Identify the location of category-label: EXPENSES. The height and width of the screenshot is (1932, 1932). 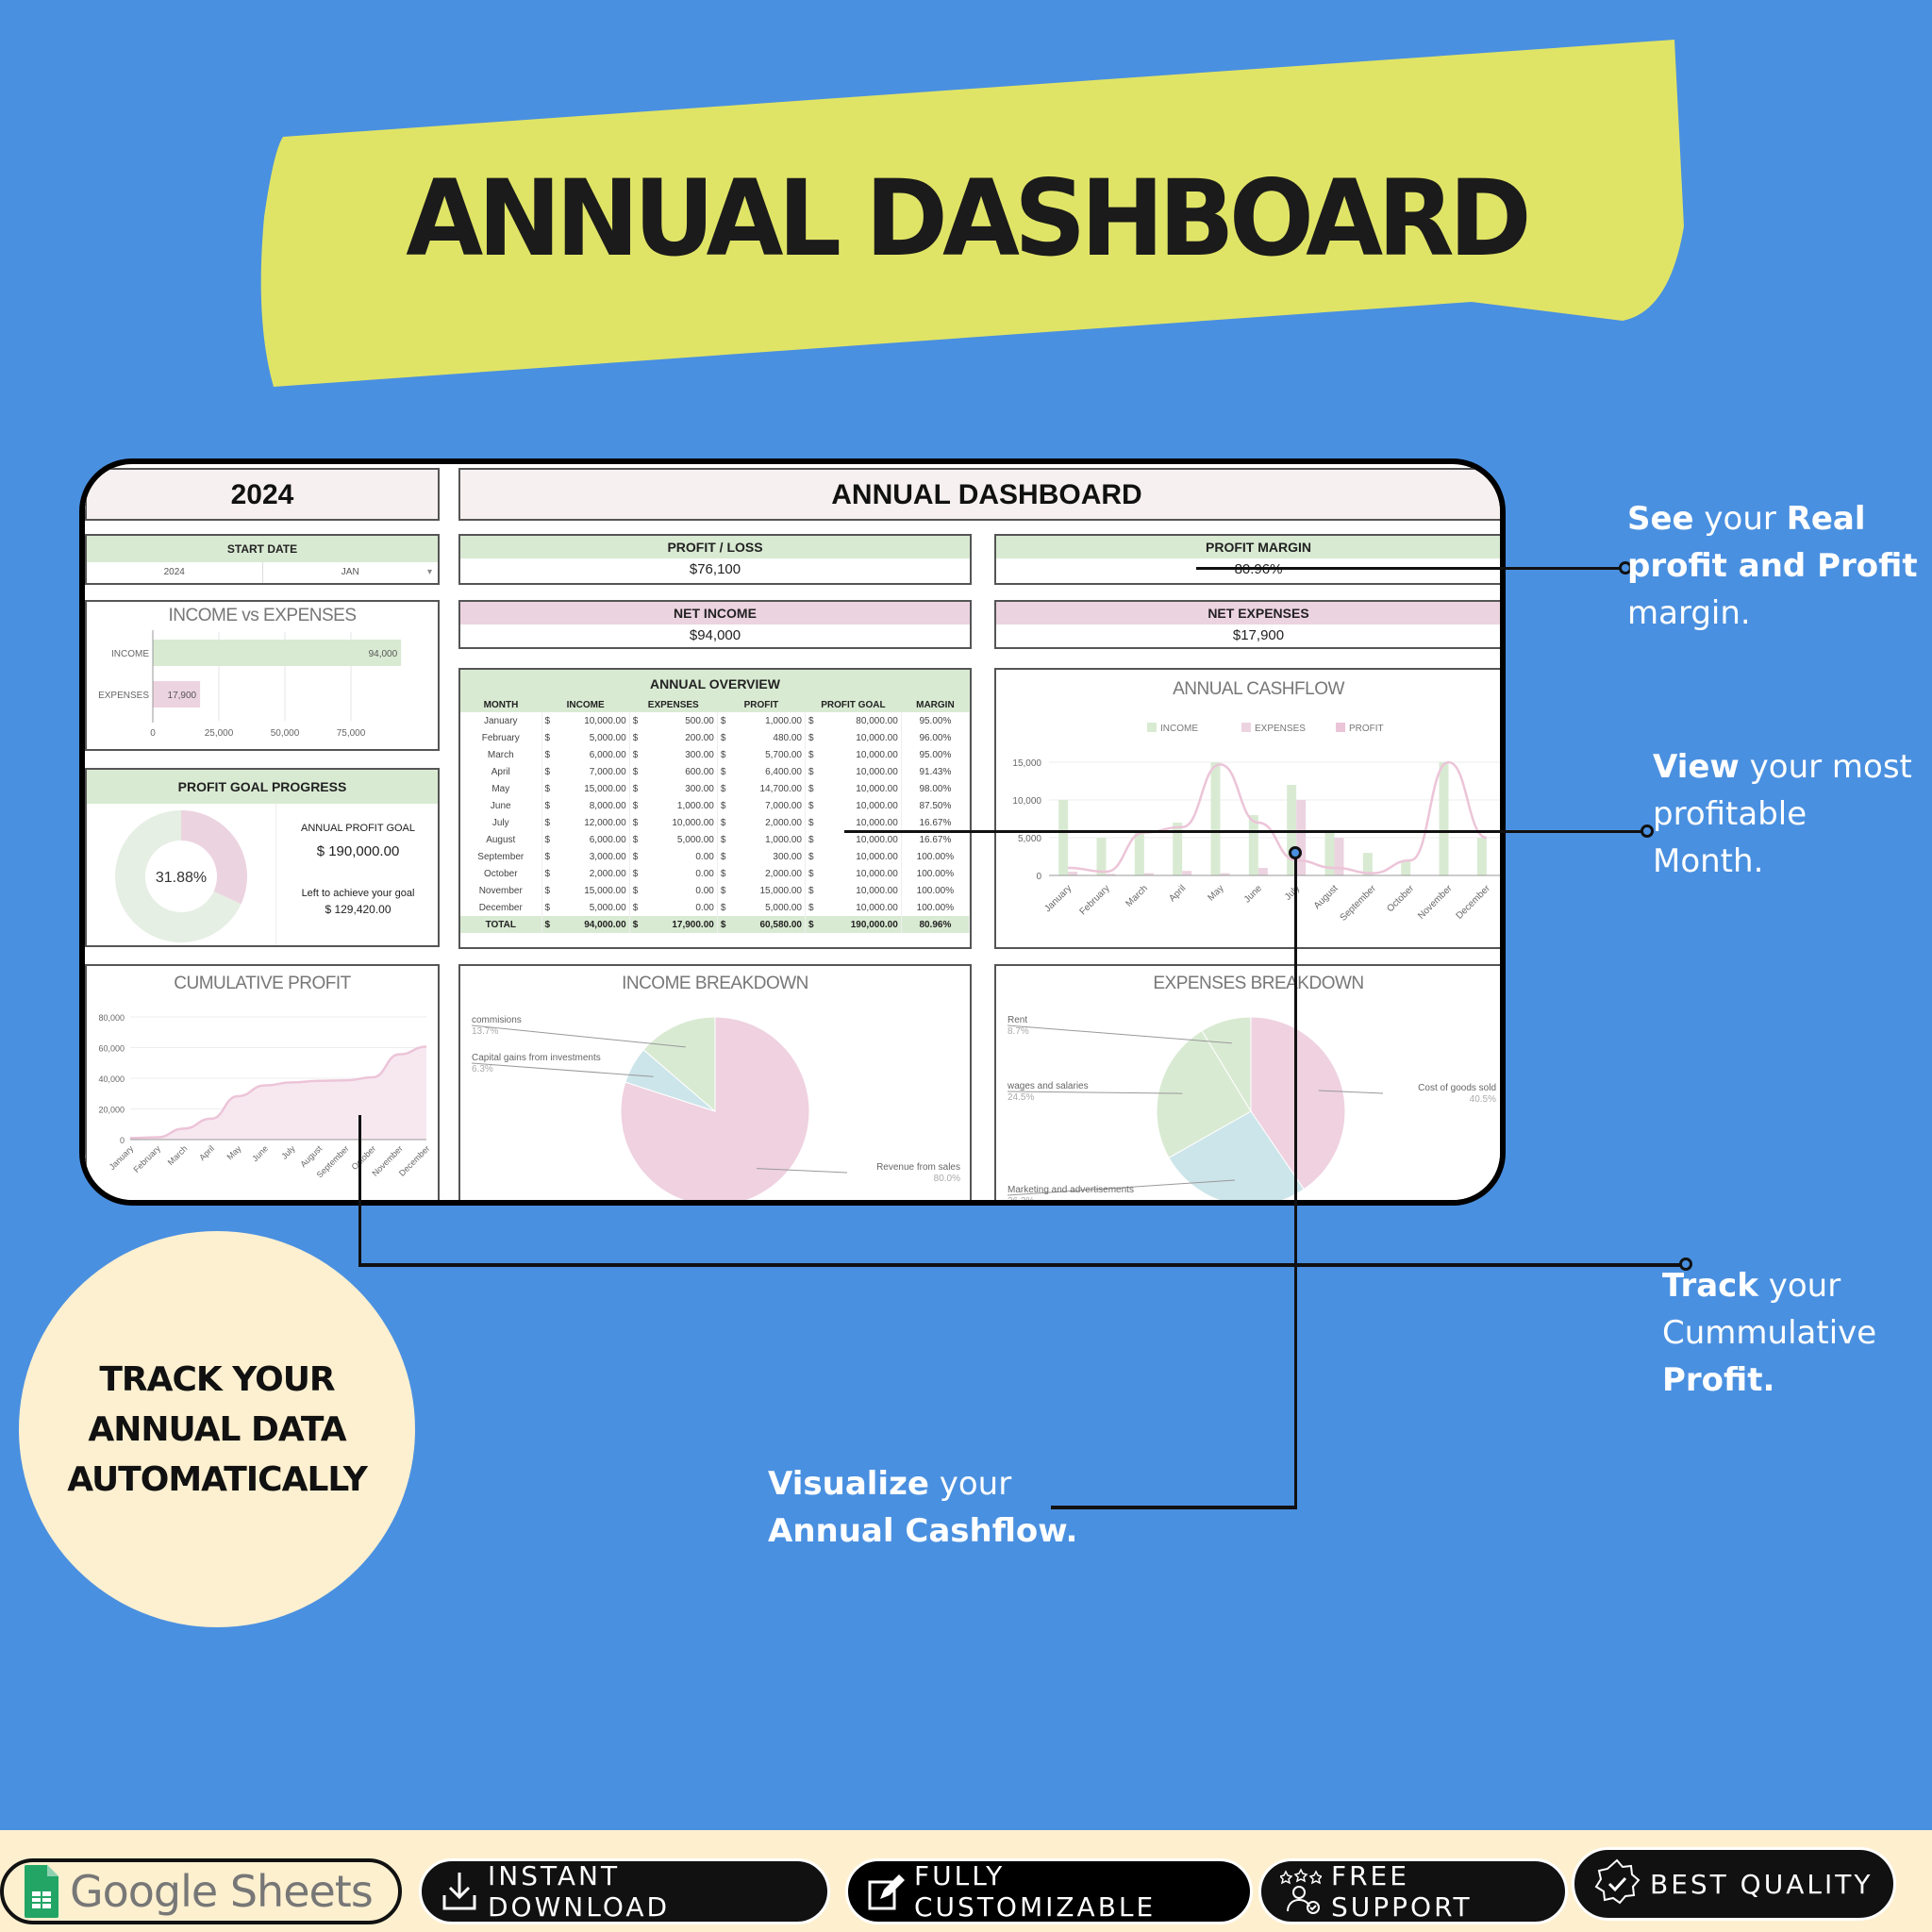
(123, 696).